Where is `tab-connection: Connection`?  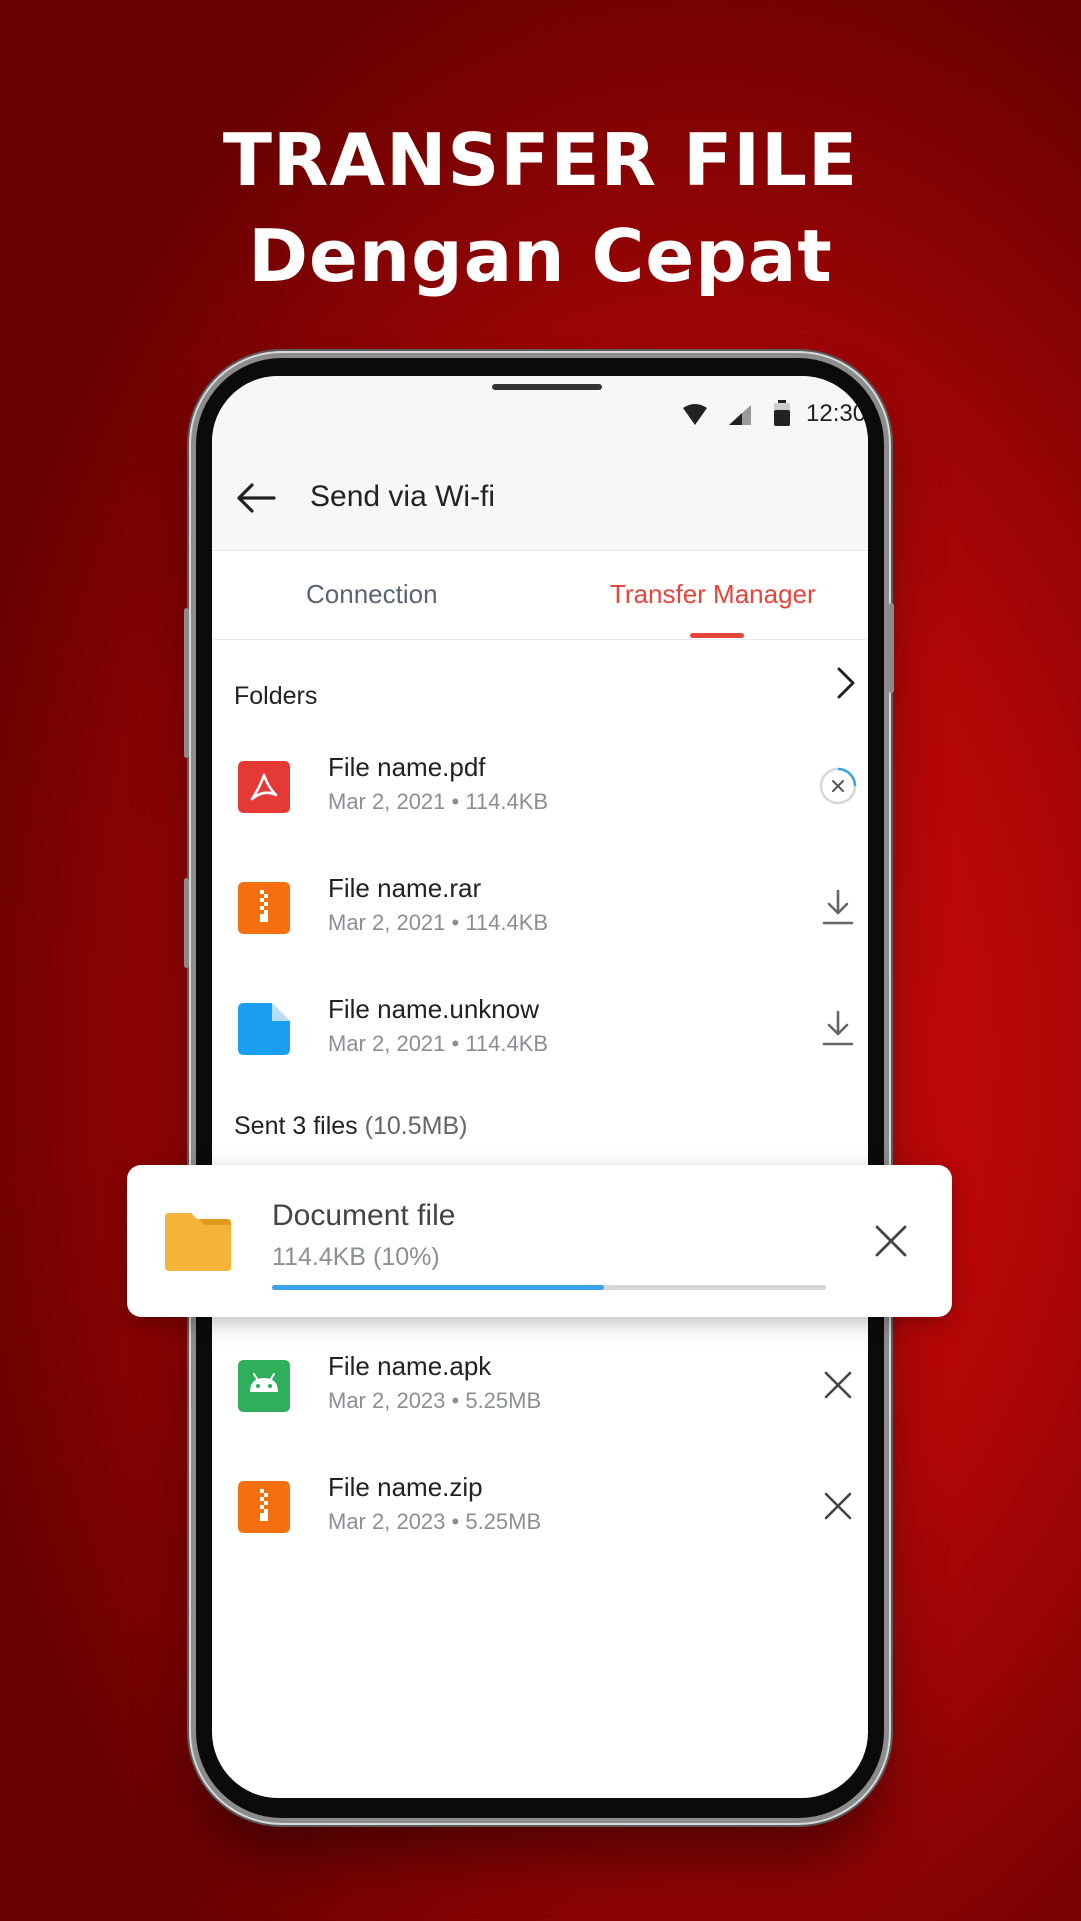 tab-connection: Connection is located at coordinates (372, 594).